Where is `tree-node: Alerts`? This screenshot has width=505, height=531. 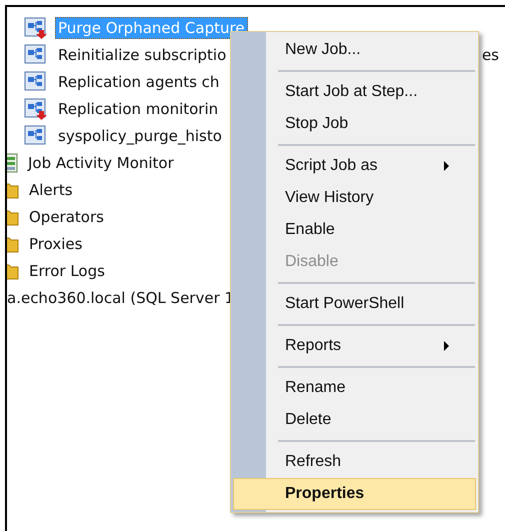 tree-node: Alerts is located at coordinates (51, 189).